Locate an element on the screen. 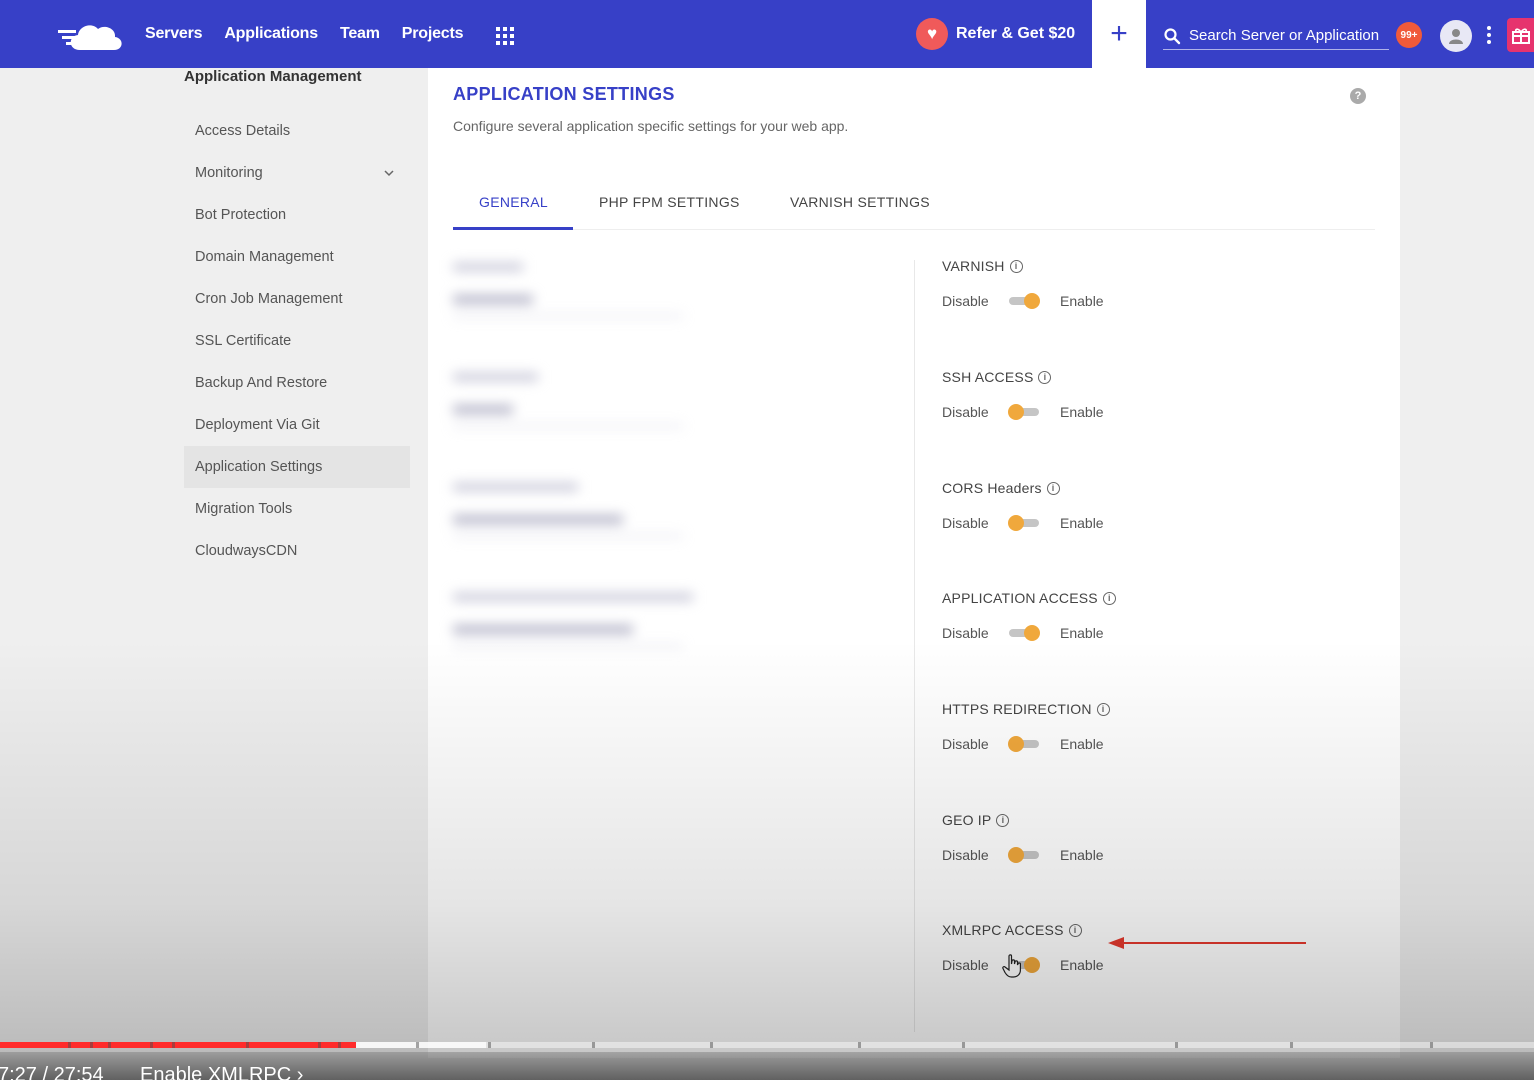 The image size is (1534, 1080). setting-ssh-access: SSH ACCESS i Disable Enable is located at coordinates (1092, 404).